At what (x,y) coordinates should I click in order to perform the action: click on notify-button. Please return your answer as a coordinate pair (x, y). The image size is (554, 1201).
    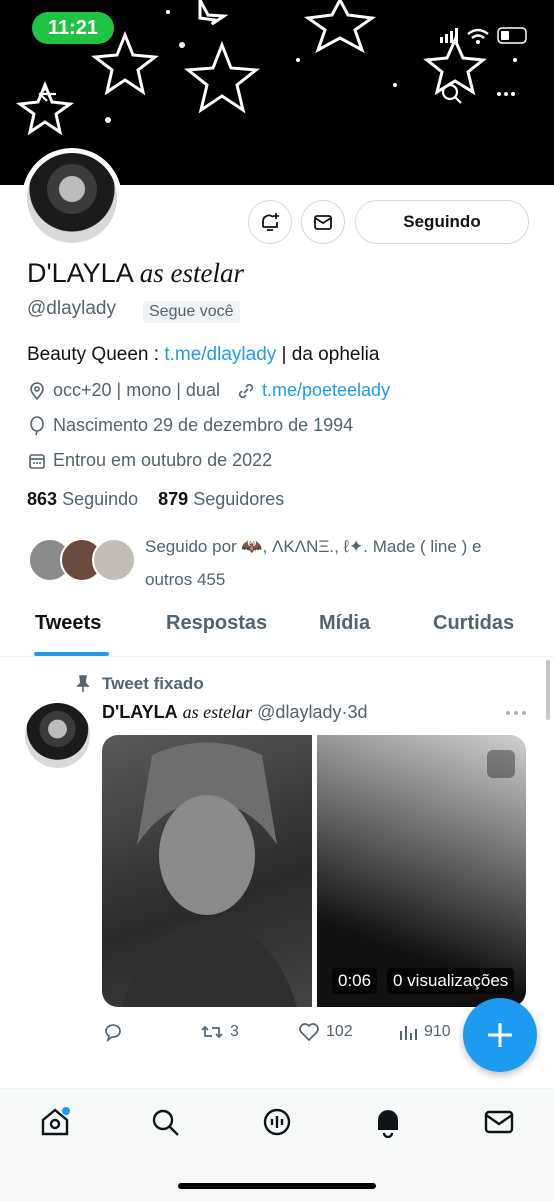
    Looking at the image, I should click on (270, 222).